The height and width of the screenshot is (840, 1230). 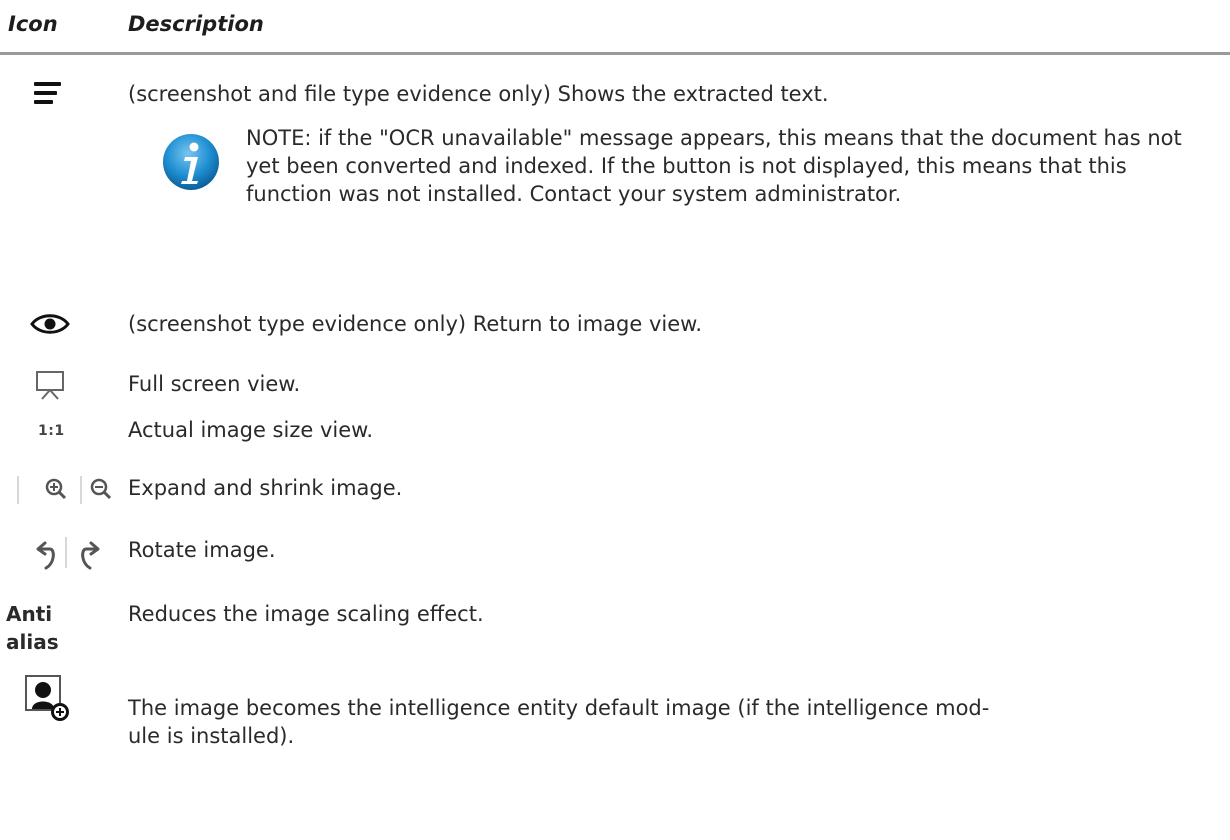 I want to click on row-description: Actual image size view., so click(x=251, y=430).